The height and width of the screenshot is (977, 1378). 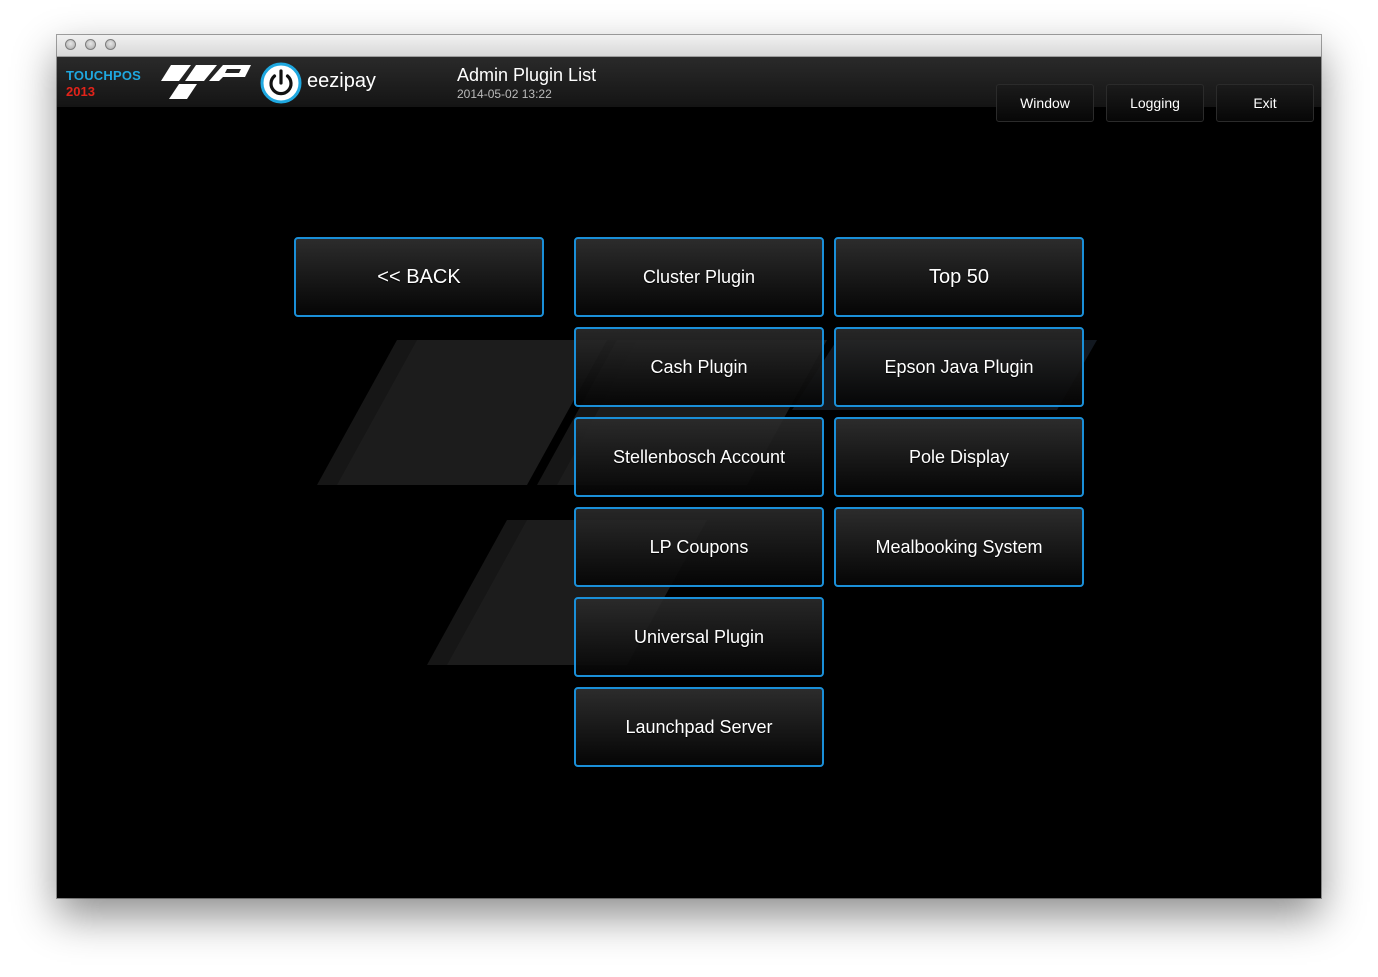 I want to click on plugin-button: LP Coupons, so click(x=699, y=547).